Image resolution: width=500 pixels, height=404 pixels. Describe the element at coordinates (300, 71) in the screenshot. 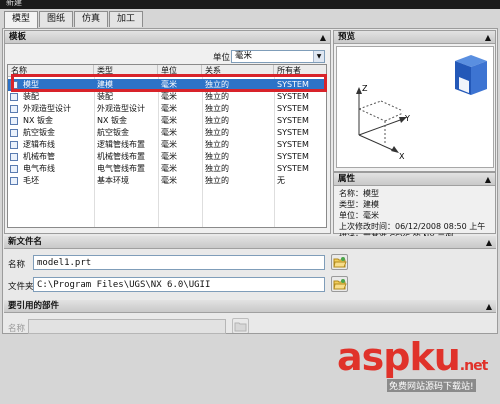

I see `column-header-owner: 所有者` at that location.